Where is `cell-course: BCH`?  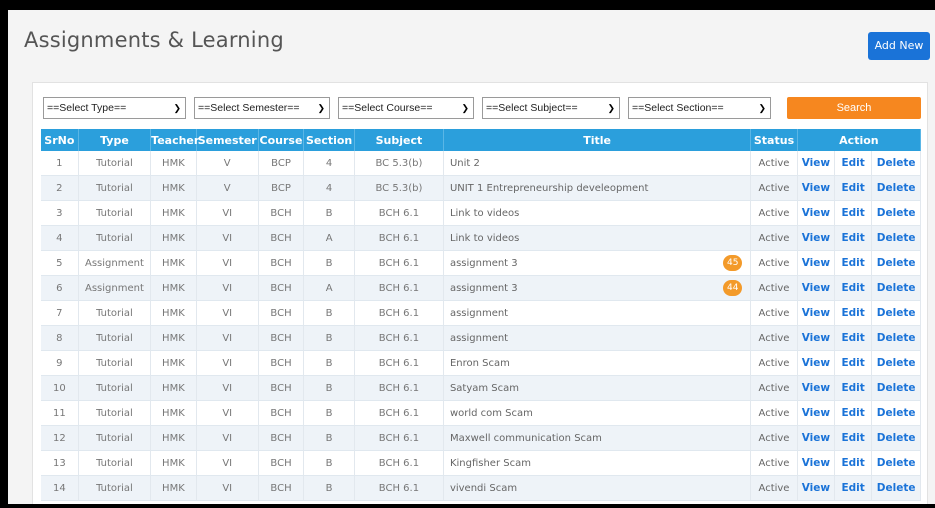
cell-course: BCH is located at coordinates (281, 213).